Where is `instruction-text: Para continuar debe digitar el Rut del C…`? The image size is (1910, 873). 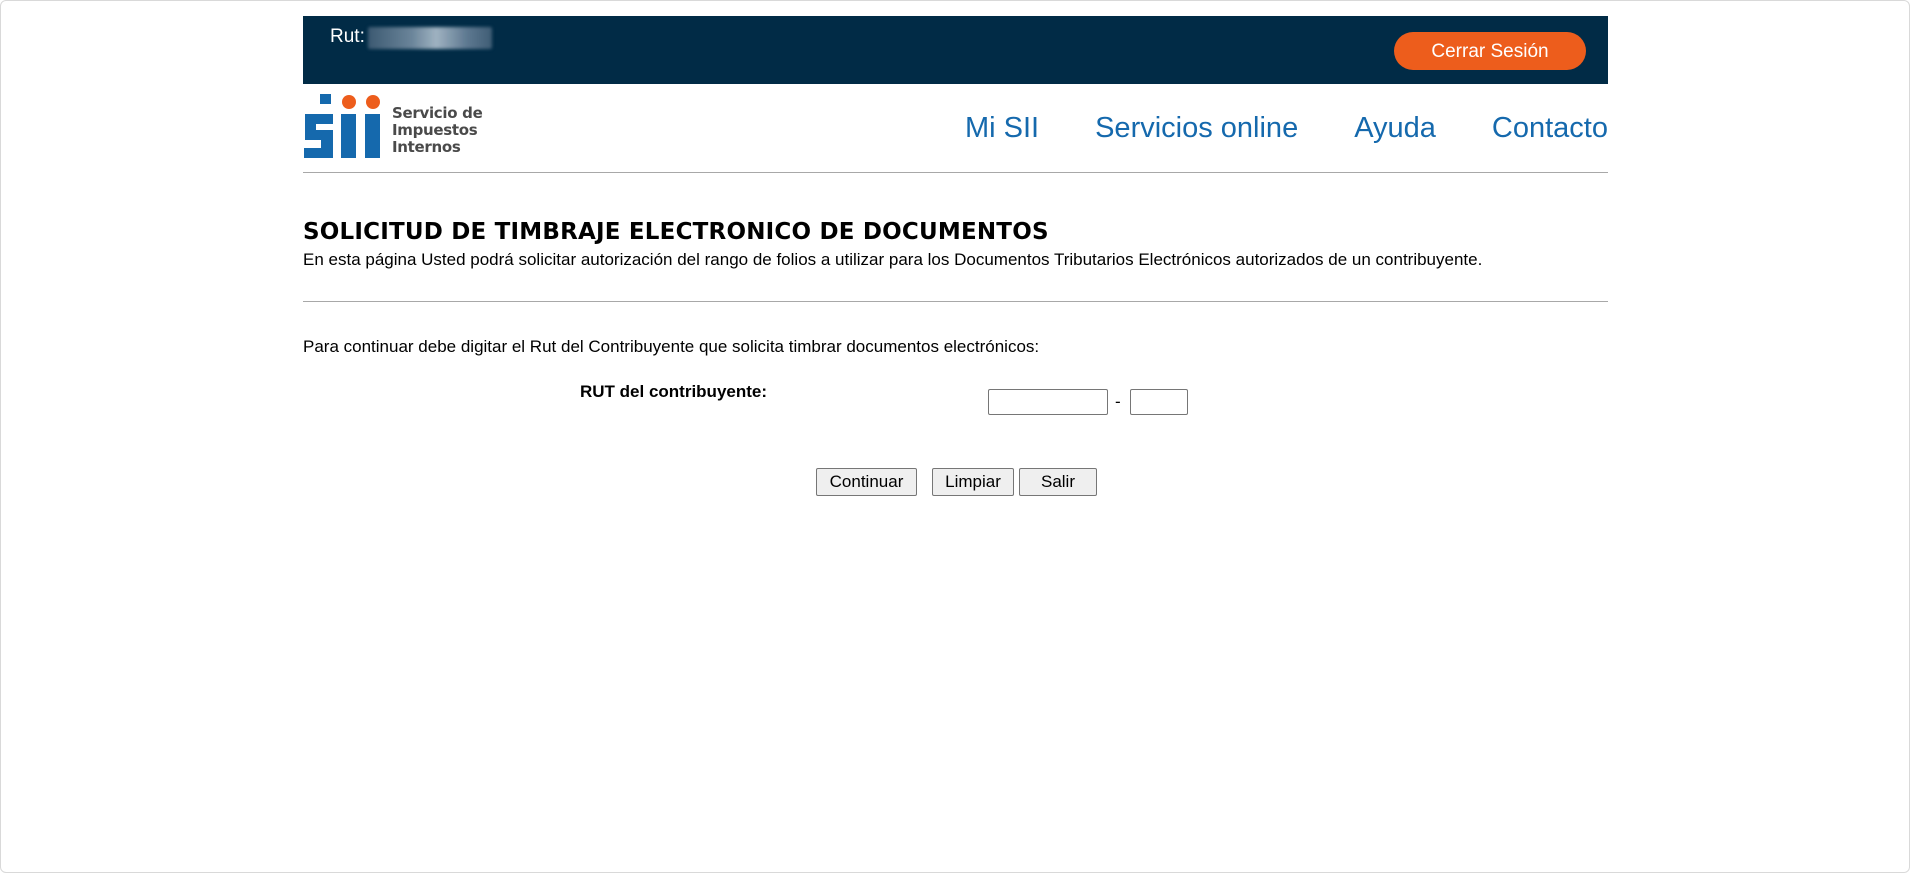
instruction-text: Para continuar debe digitar el Rut del C… is located at coordinates (671, 346).